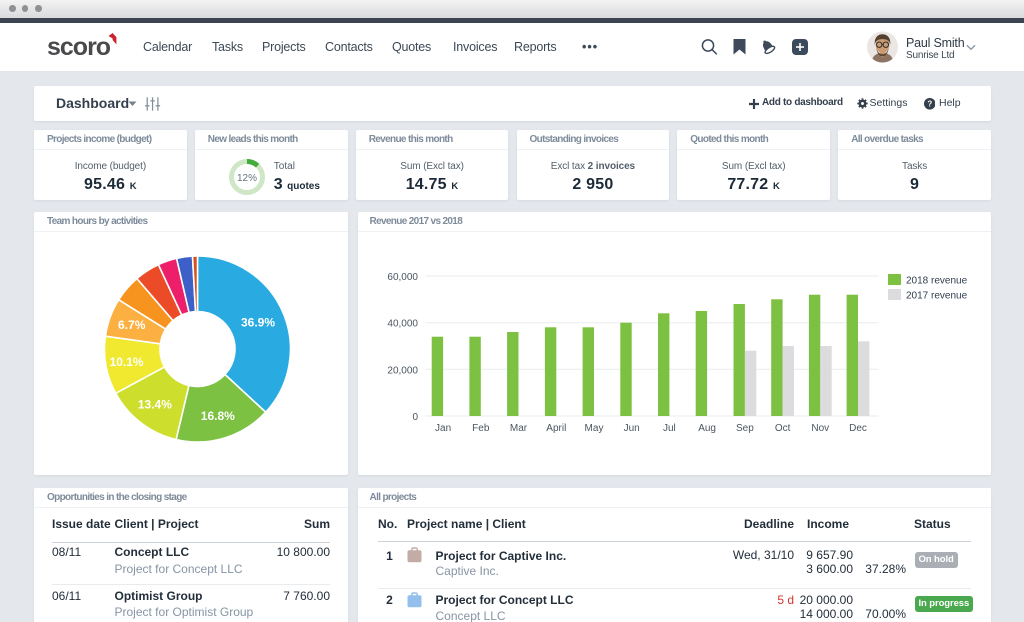 The width and height of the screenshot is (1024, 622). I want to click on svg-text: scoro, so click(79, 47).